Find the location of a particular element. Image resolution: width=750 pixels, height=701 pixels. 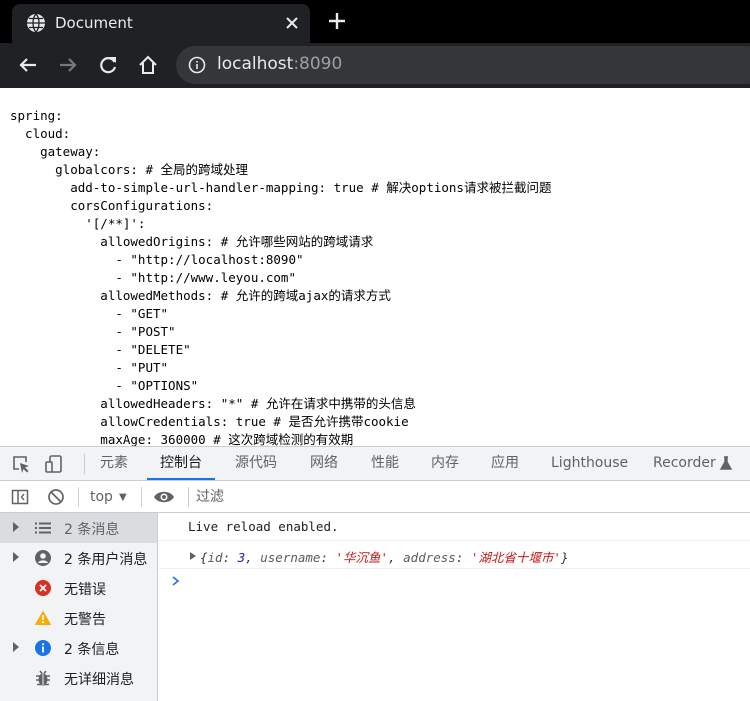

reload-icon is located at coordinates (108, 65).